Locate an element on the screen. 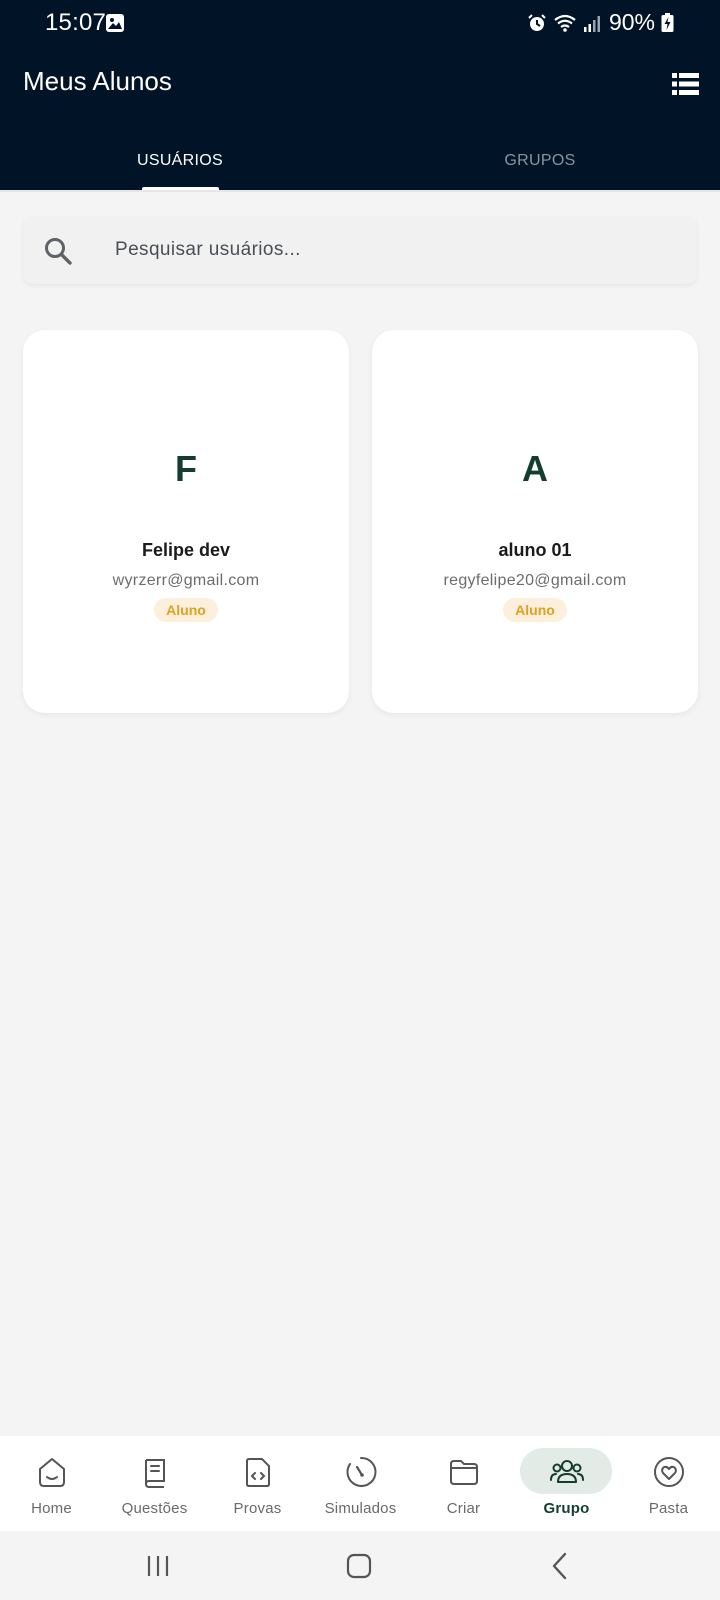  header-divider is located at coordinates (360, 191).